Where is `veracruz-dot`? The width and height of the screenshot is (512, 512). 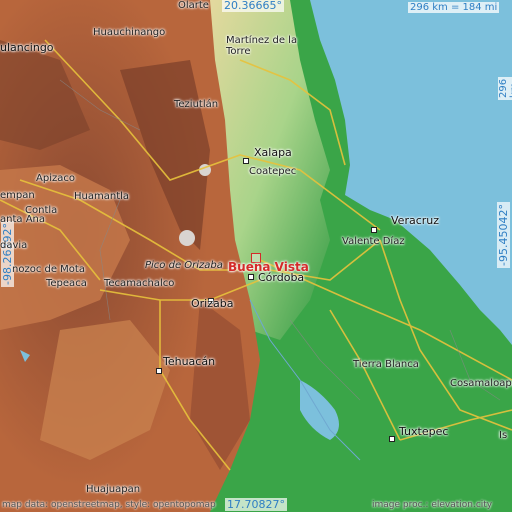
veracruz-dot is located at coordinates (374, 230).